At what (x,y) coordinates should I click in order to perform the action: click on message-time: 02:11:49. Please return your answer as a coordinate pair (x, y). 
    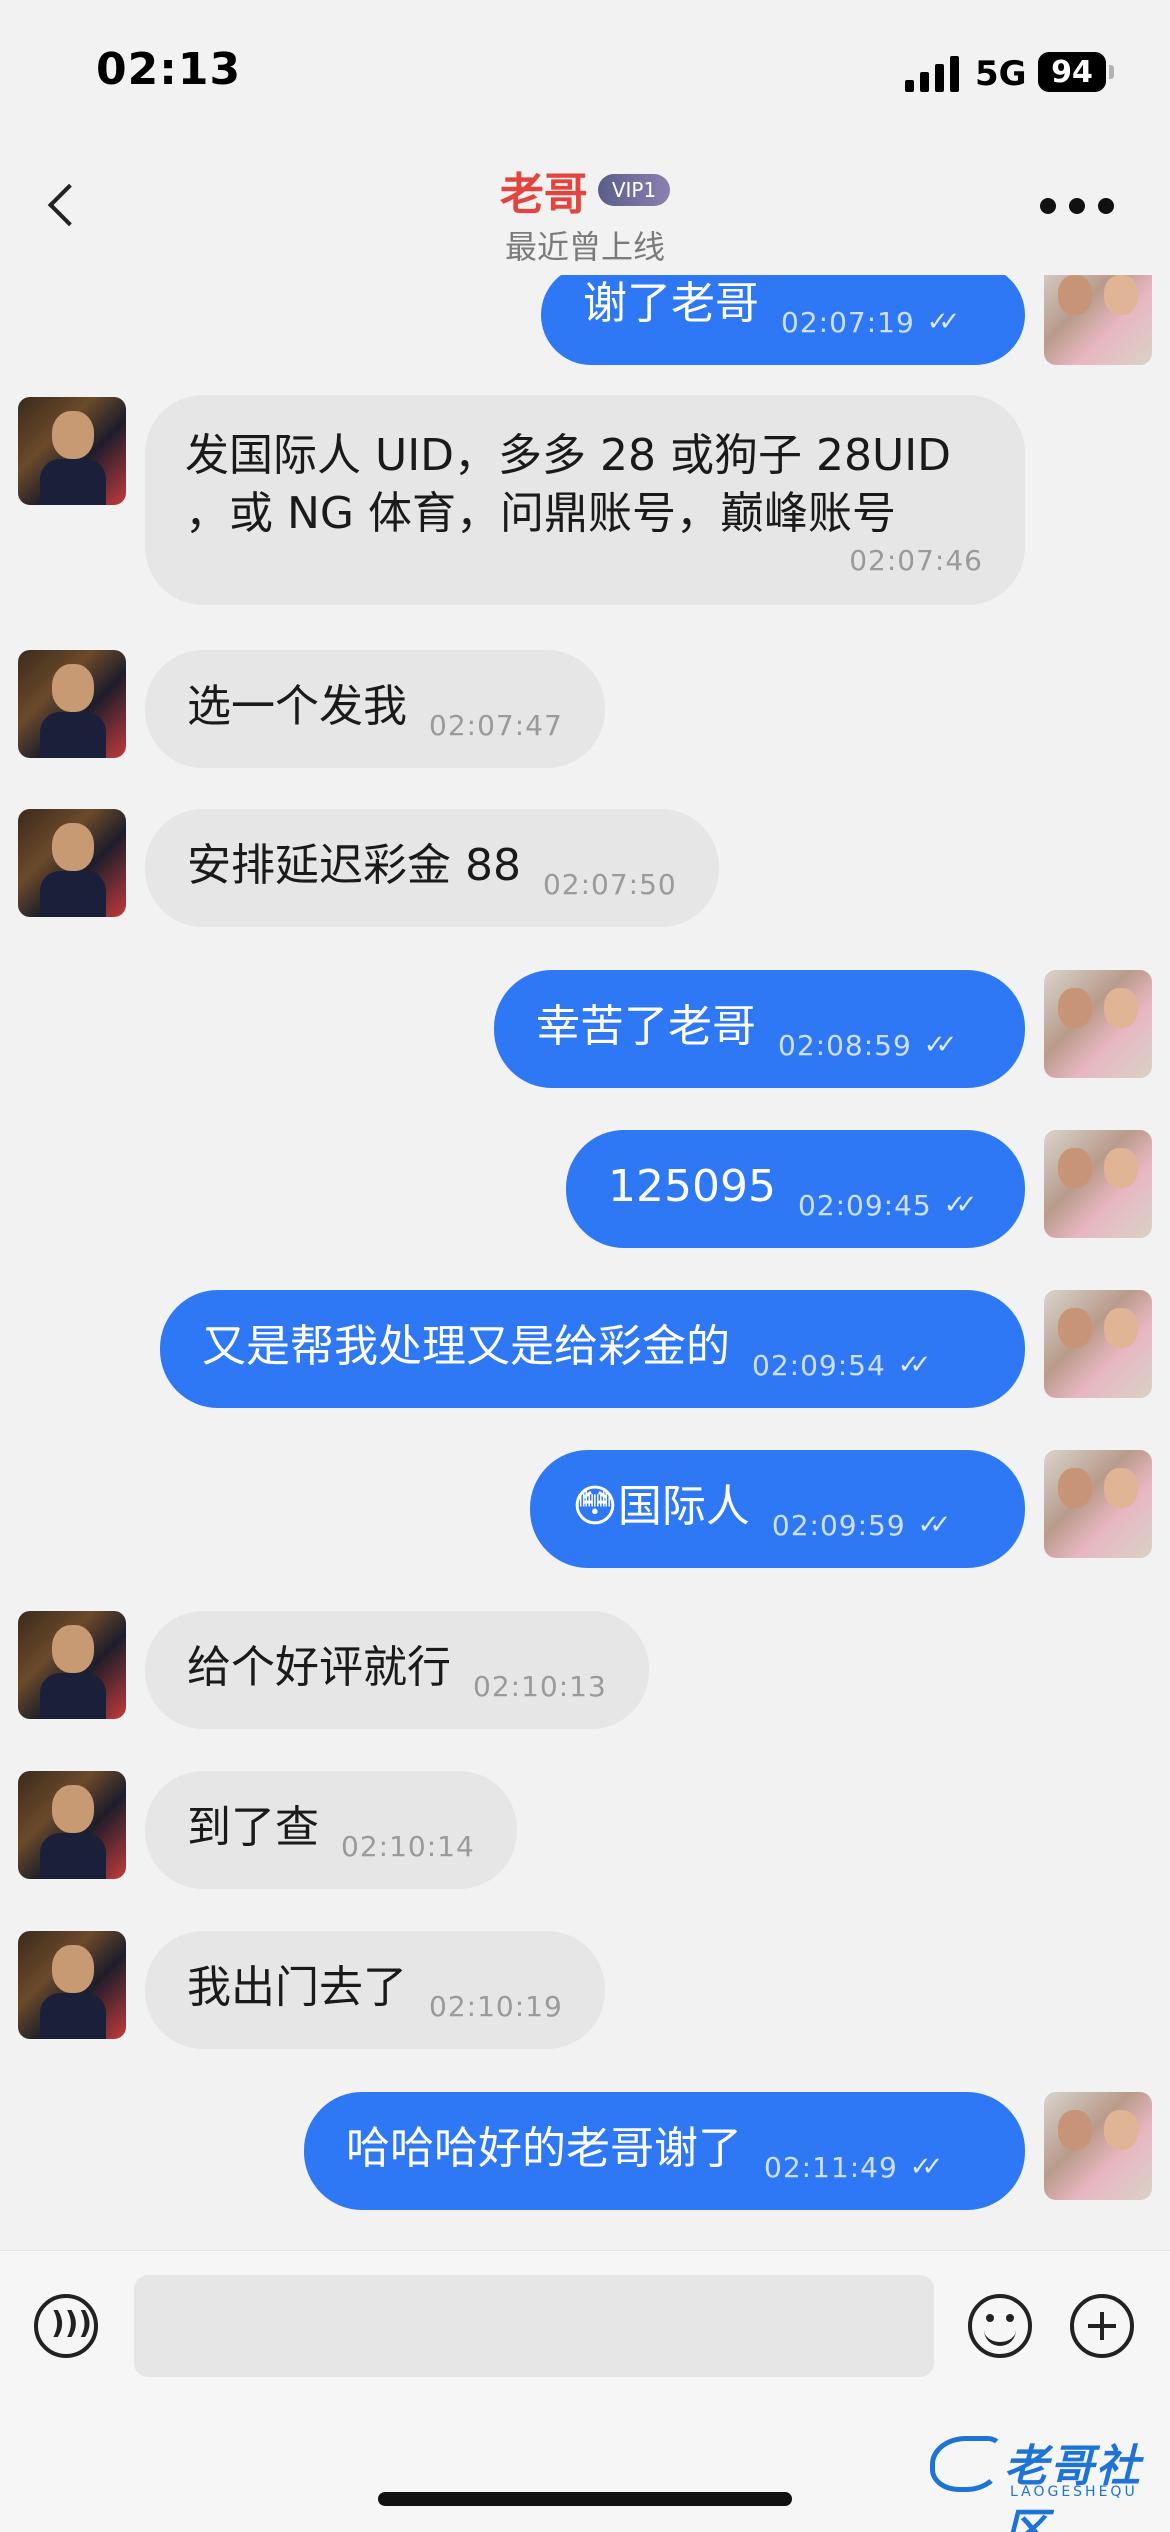
    Looking at the image, I should click on (831, 2167).